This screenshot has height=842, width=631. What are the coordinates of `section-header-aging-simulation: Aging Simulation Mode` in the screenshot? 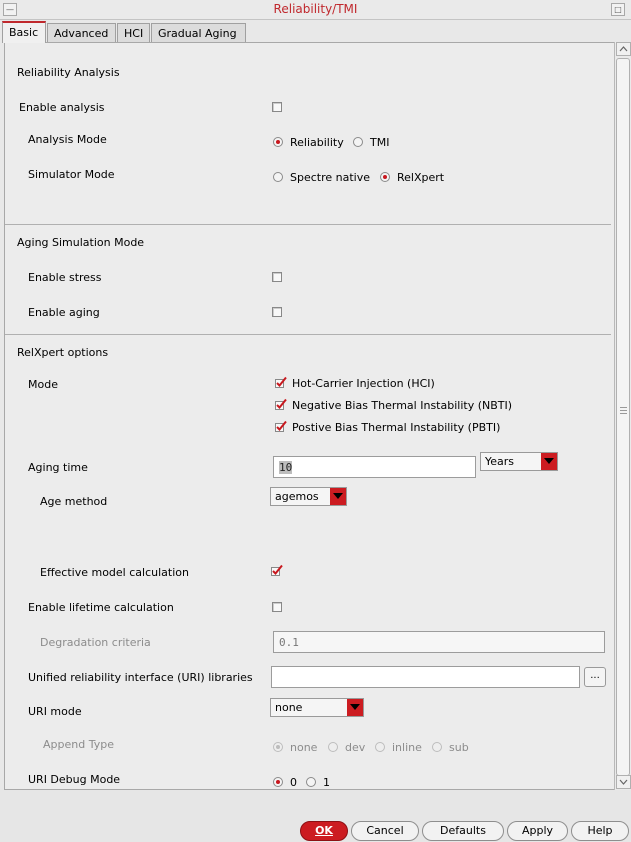 It's located at (81, 242).